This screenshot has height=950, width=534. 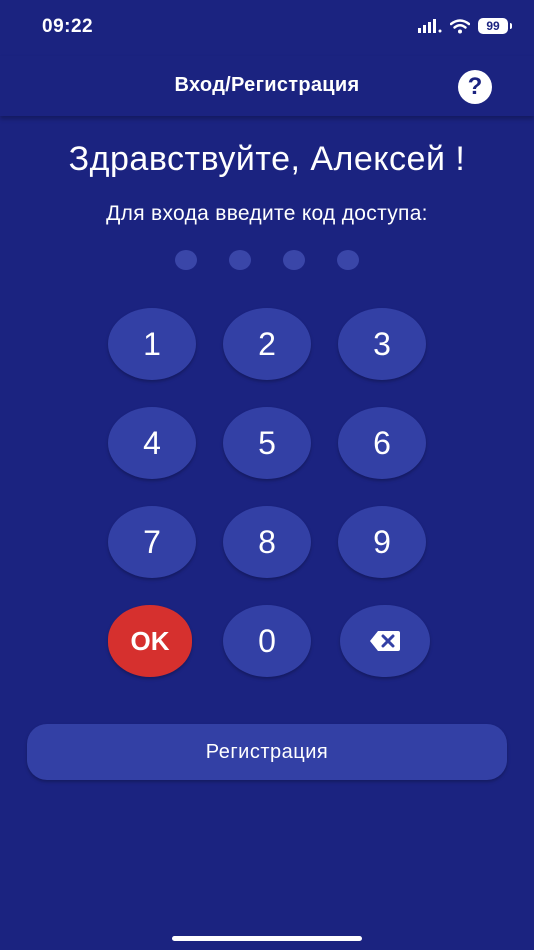 What do you see at coordinates (430, 26) in the screenshot?
I see `signal-icon` at bounding box center [430, 26].